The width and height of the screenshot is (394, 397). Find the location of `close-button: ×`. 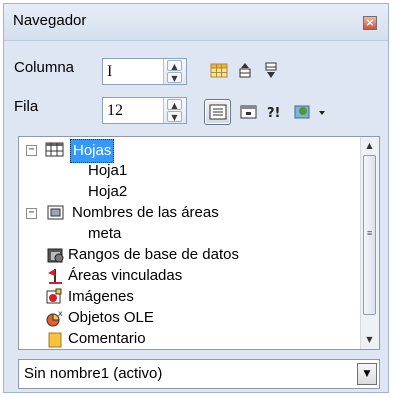

close-button: × is located at coordinates (370, 23).